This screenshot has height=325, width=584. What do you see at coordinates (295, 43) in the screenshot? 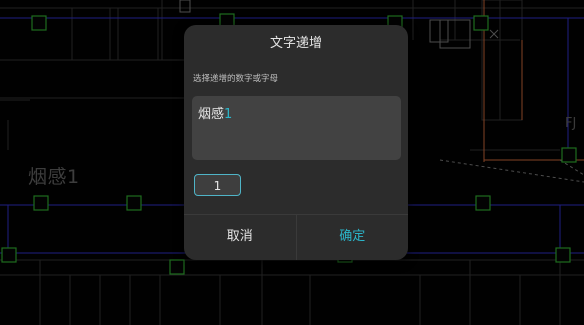
I see `dialog-title: 文字递增` at bounding box center [295, 43].